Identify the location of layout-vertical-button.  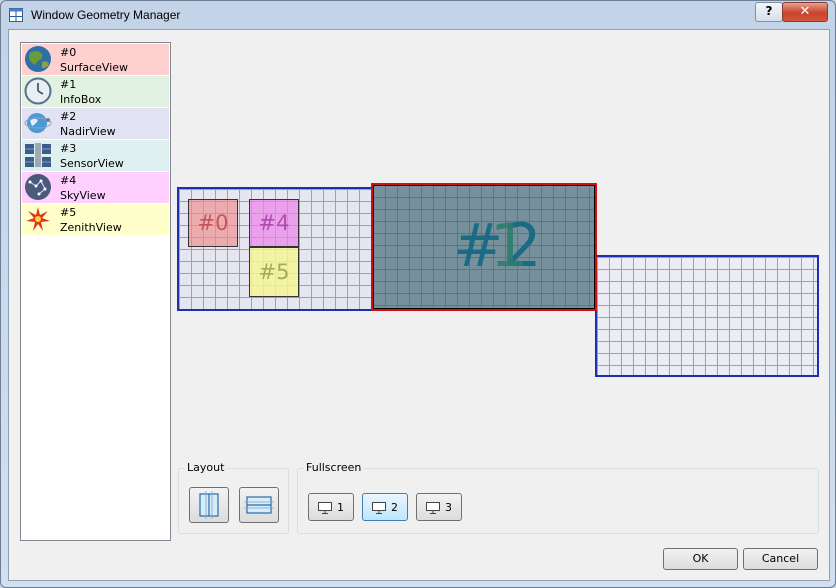
(209, 505).